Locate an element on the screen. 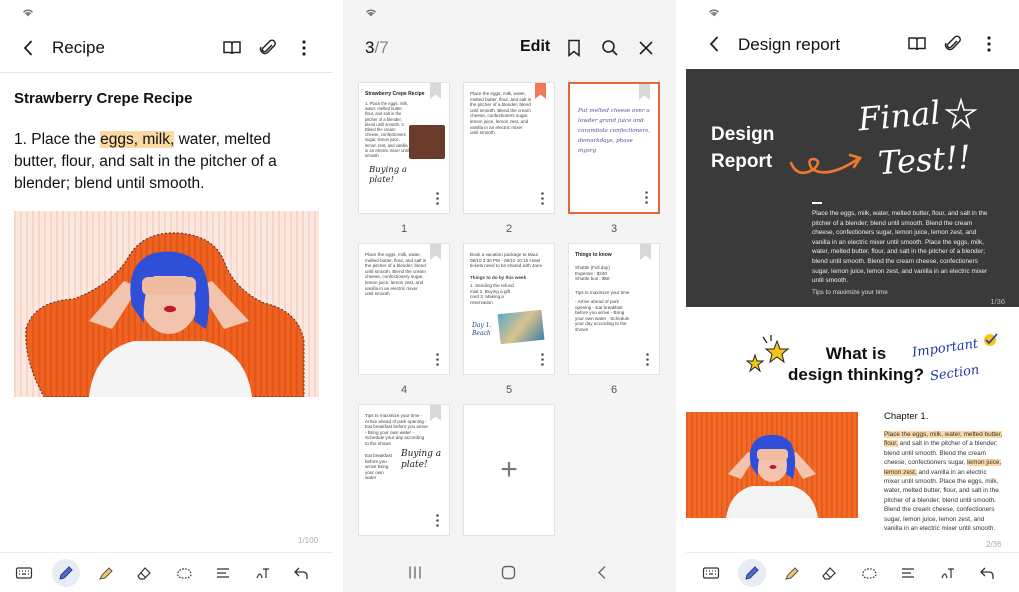 The width and height of the screenshot is (1019, 592). thumbnail-label-2: 2 is located at coordinates (509, 229).